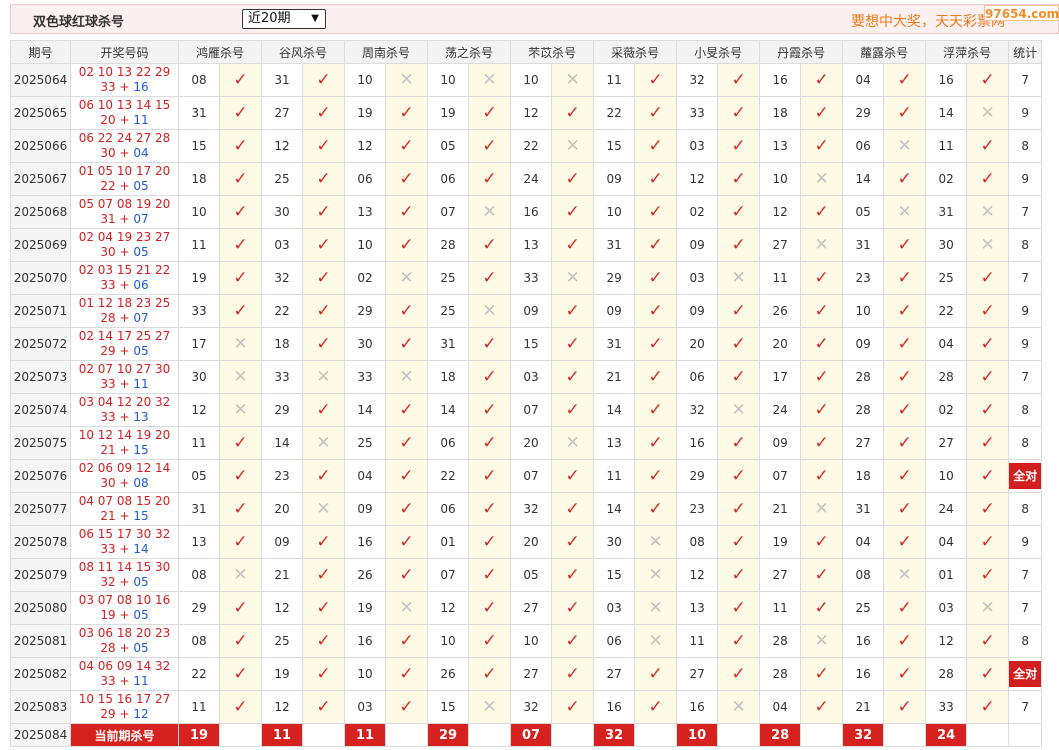 The width and height of the screenshot is (1059, 750). Describe the element at coordinates (928, 21) in the screenshot. I see `slogan-link: 要想中大奖，天天彩票网` at that location.